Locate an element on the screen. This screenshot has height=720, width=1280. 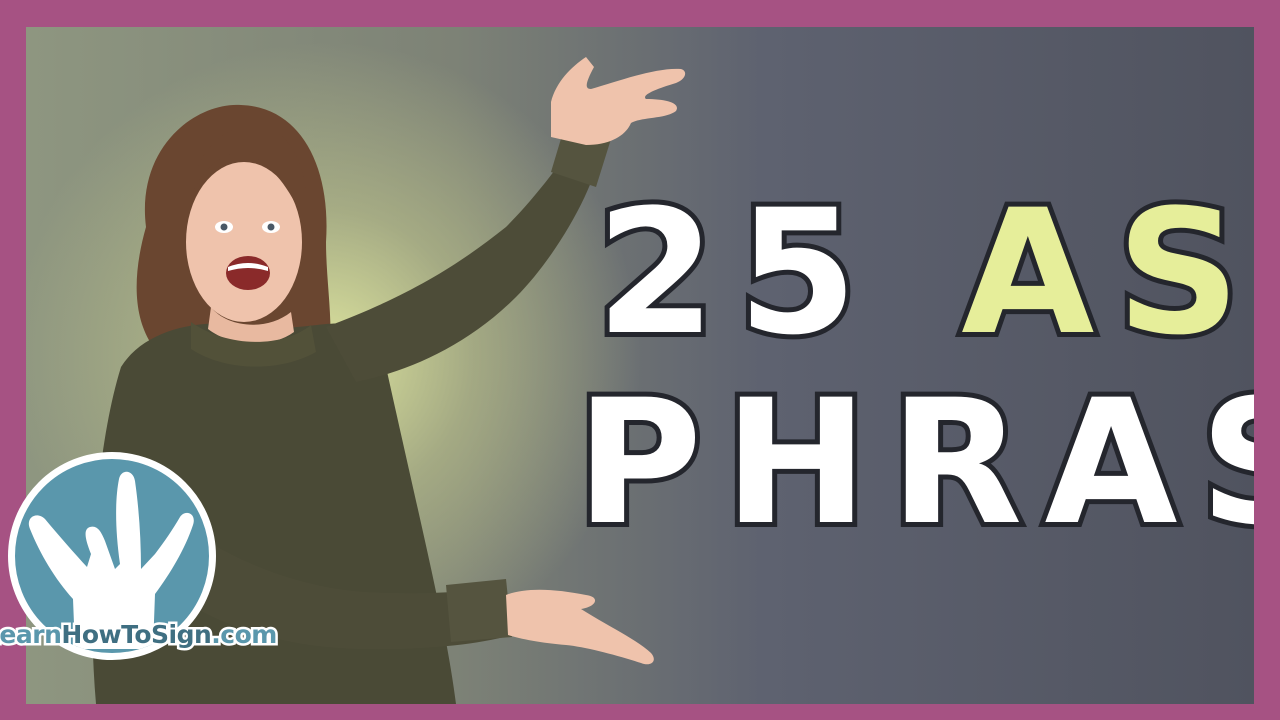
headline-line2: PHRASES is located at coordinates (912, 462).